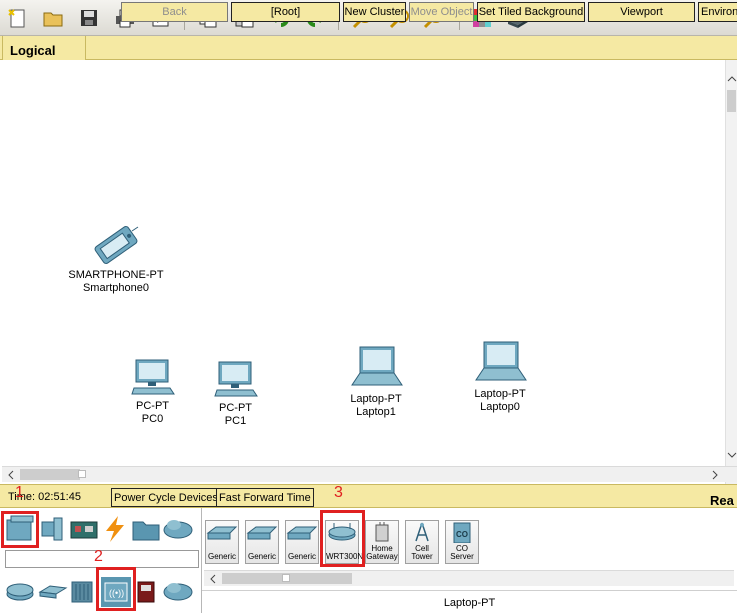  I want to click on logical-workspace-bar, so click(368, 48).